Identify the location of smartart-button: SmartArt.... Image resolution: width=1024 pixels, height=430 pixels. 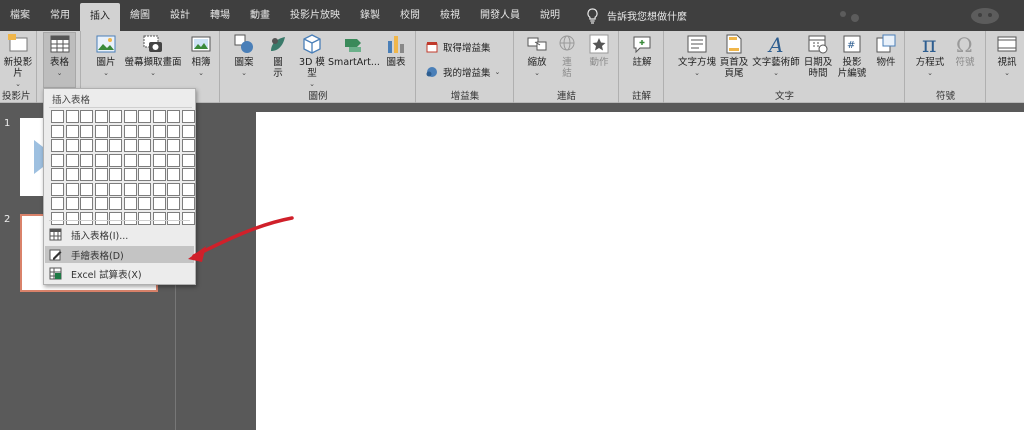
(354, 50).